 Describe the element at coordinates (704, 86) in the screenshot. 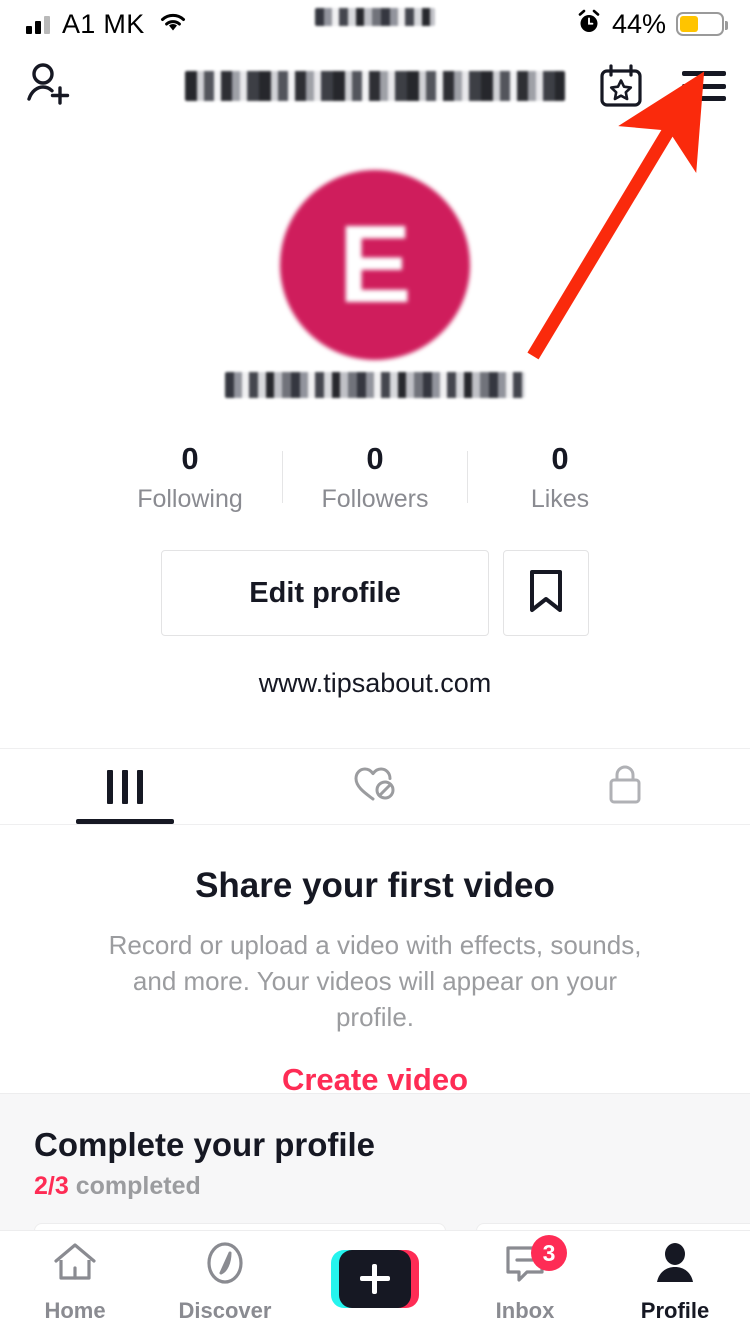

I see `hamburger-menu-icon` at that location.